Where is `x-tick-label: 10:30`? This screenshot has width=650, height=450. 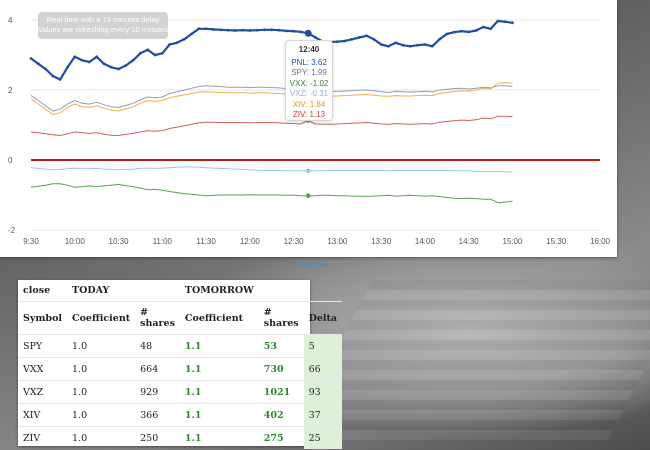 x-tick-label: 10:30 is located at coordinates (119, 241).